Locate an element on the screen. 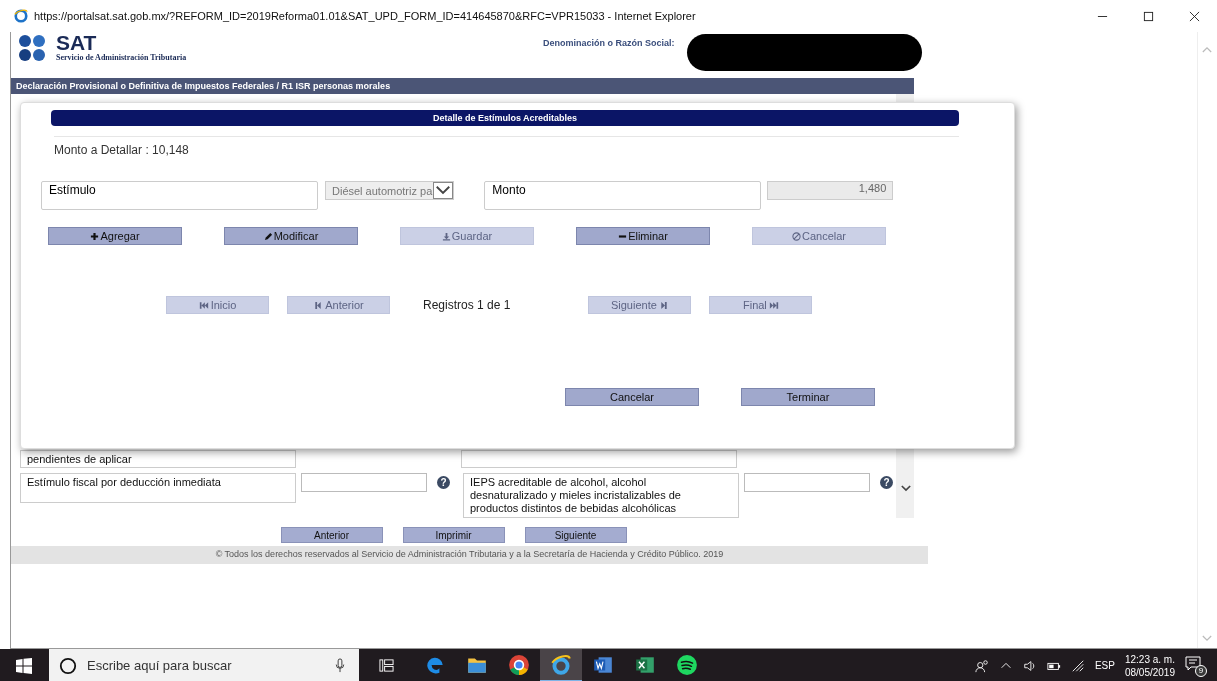 The width and height of the screenshot is (1217, 681). page-button: Anterior is located at coordinates (331, 535).